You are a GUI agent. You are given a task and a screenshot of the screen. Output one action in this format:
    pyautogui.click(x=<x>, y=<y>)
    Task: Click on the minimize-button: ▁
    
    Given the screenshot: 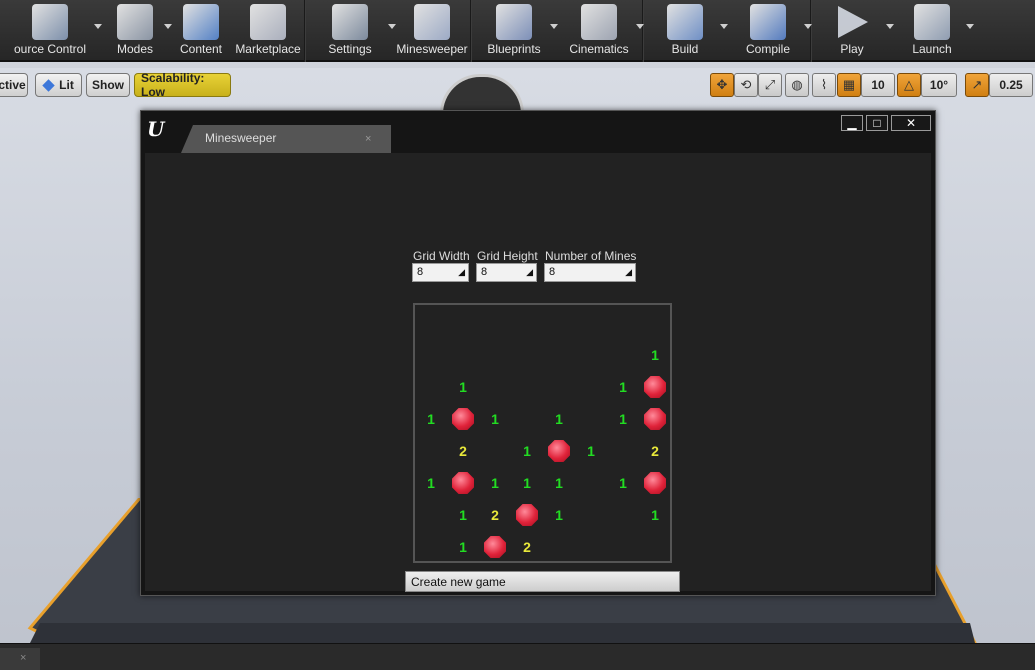 What is the action you would take?
    pyautogui.click(x=852, y=123)
    